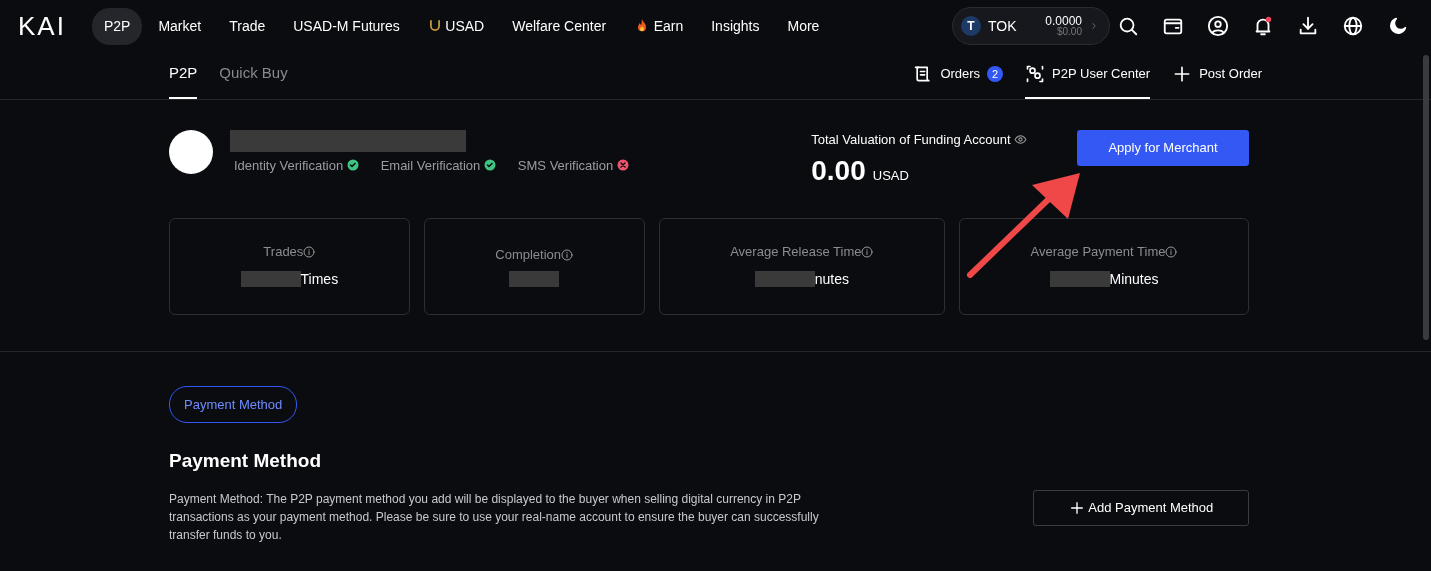  What do you see at coordinates (1031, 26) in the screenshot?
I see `wallet-selector: T TOK 0.0000 $0.00` at bounding box center [1031, 26].